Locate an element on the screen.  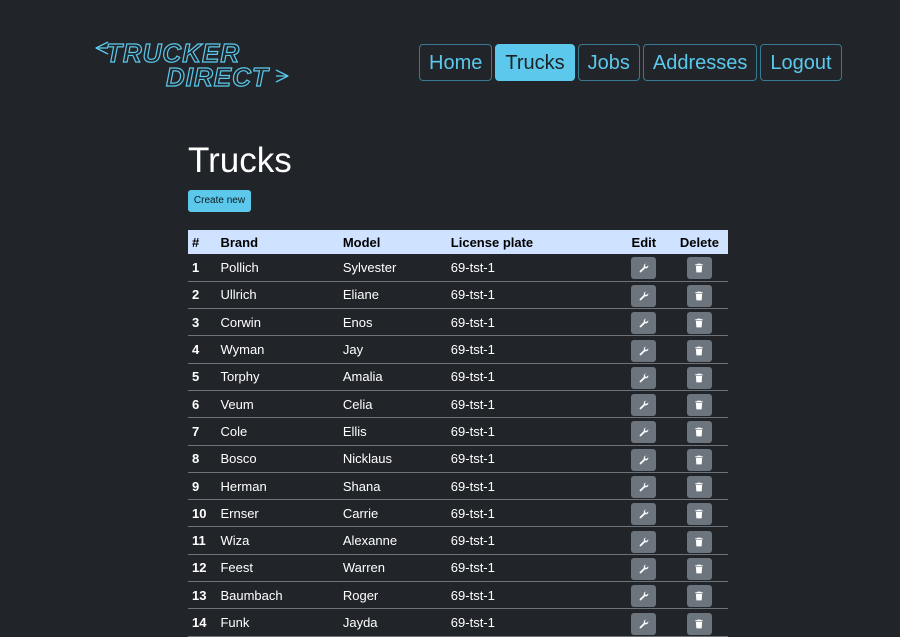
row-number: 14 is located at coordinates (199, 622).